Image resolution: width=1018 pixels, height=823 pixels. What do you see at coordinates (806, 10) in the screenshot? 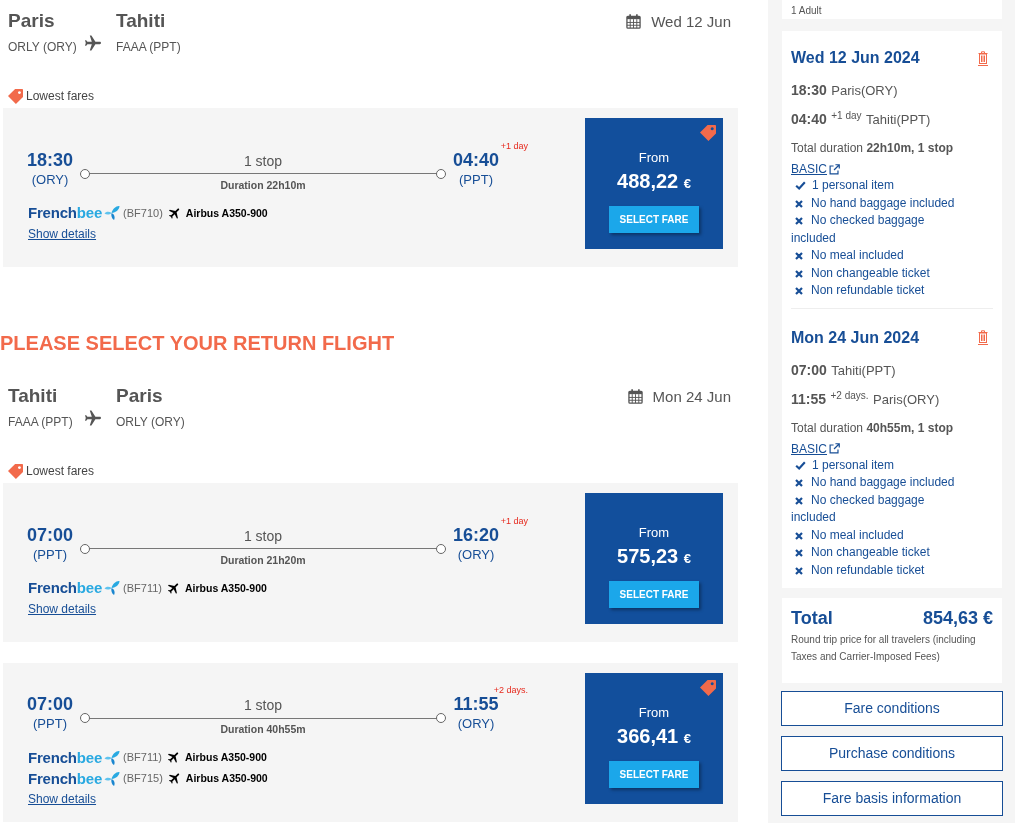
I see `passenger-count: 1 Adult` at bounding box center [806, 10].